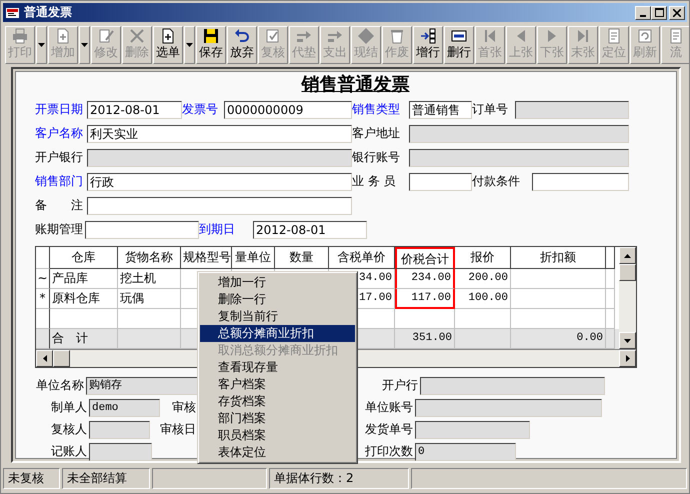  What do you see at coordinates (483, 279) in the screenshot?
I see `table-cell: 200.00` at bounding box center [483, 279].